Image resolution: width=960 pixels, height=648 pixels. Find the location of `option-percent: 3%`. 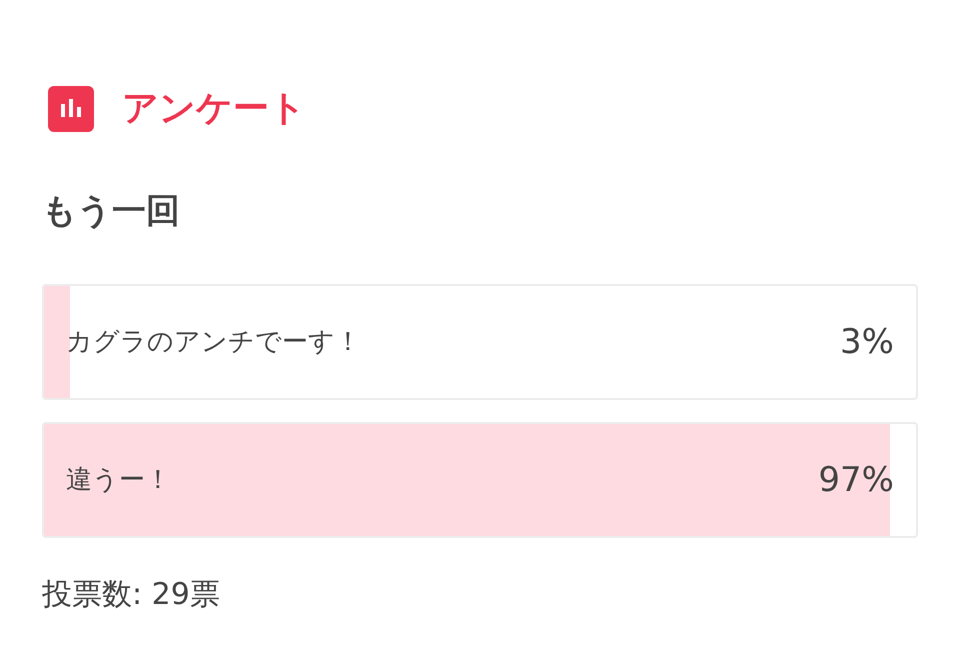

option-percent: 3% is located at coordinates (867, 342).